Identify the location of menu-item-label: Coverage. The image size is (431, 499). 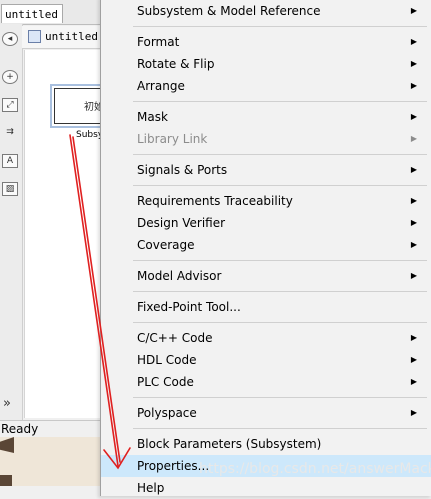
(166, 245).